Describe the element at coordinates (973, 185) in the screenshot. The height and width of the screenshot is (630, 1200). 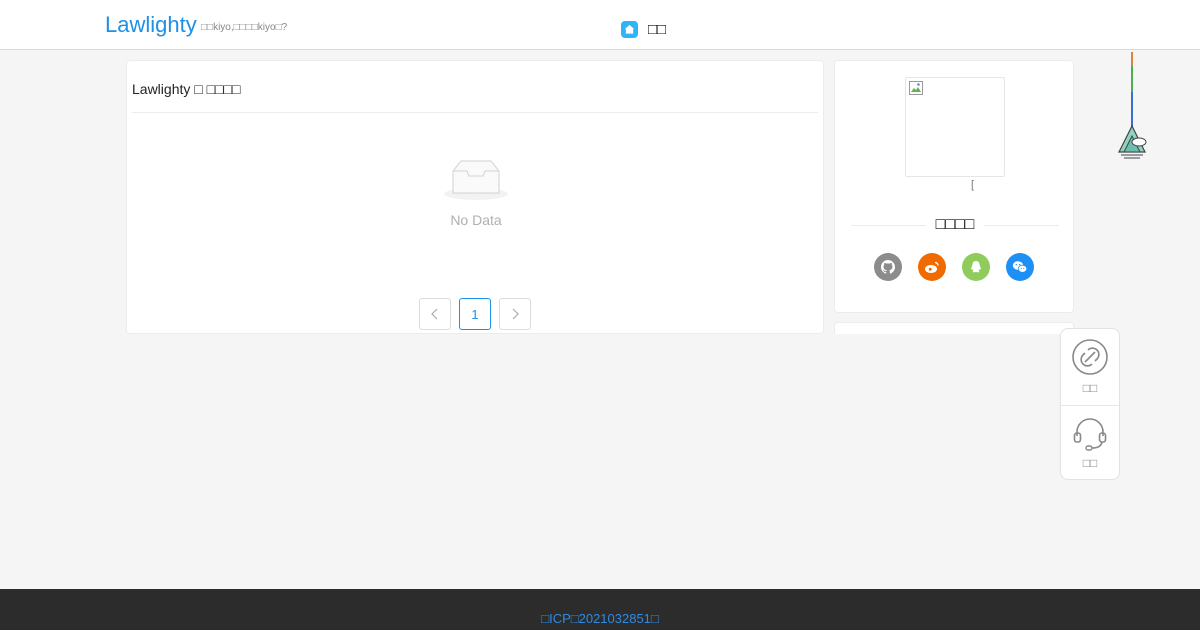
I see `avatar-caption: [` at that location.